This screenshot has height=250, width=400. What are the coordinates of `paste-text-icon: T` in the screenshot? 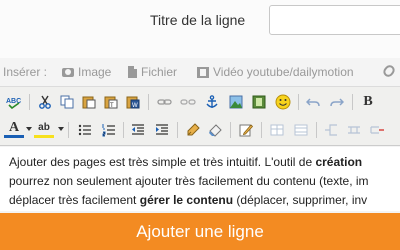 It's located at (111, 102).